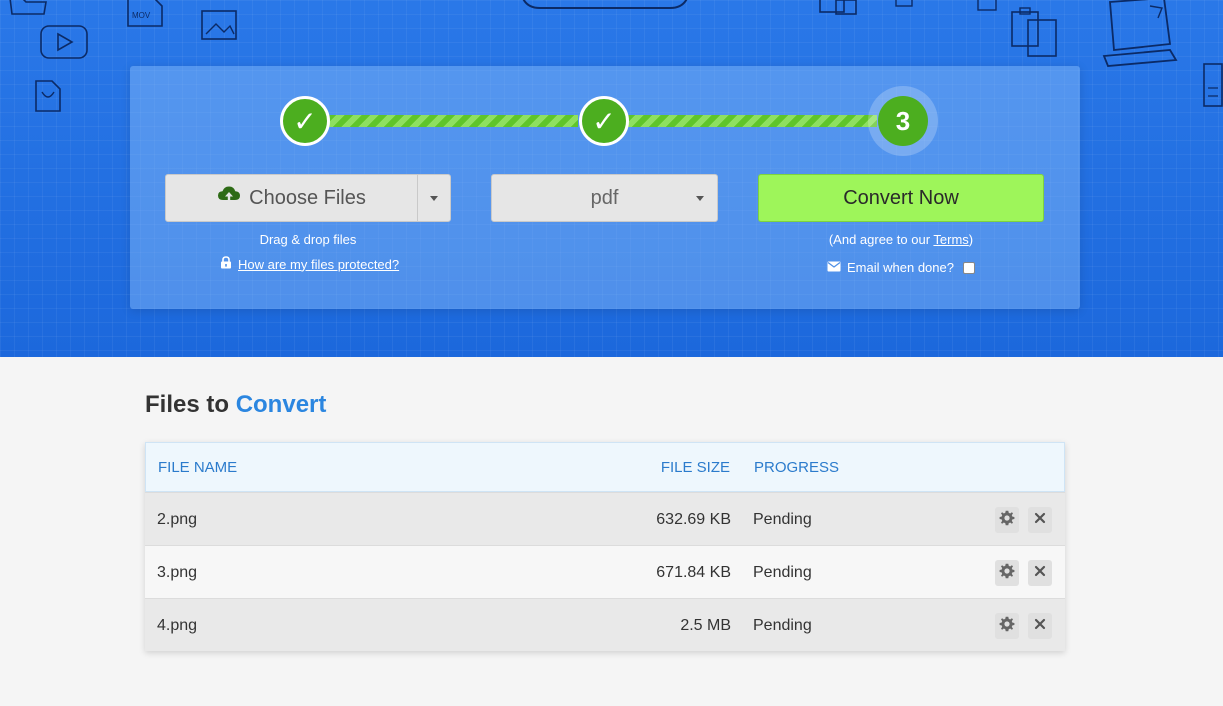 The width and height of the screenshot is (1223, 706). I want to click on terms-agreement: (And agree to our Terms), so click(901, 239).